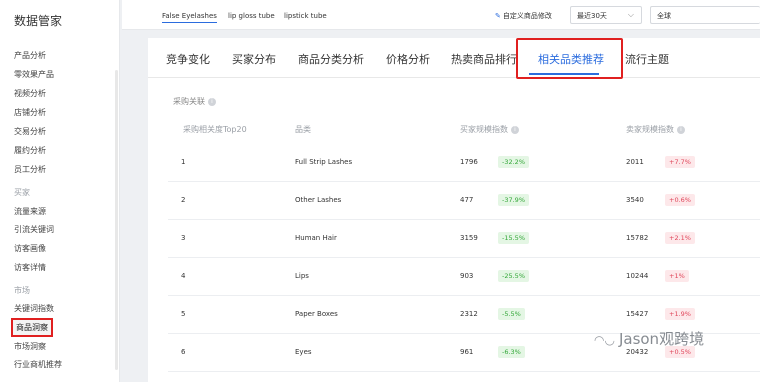 Image resolution: width=760 pixels, height=382 pixels. What do you see at coordinates (183, 314) in the screenshot?
I see `row-rank: 5` at bounding box center [183, 314].